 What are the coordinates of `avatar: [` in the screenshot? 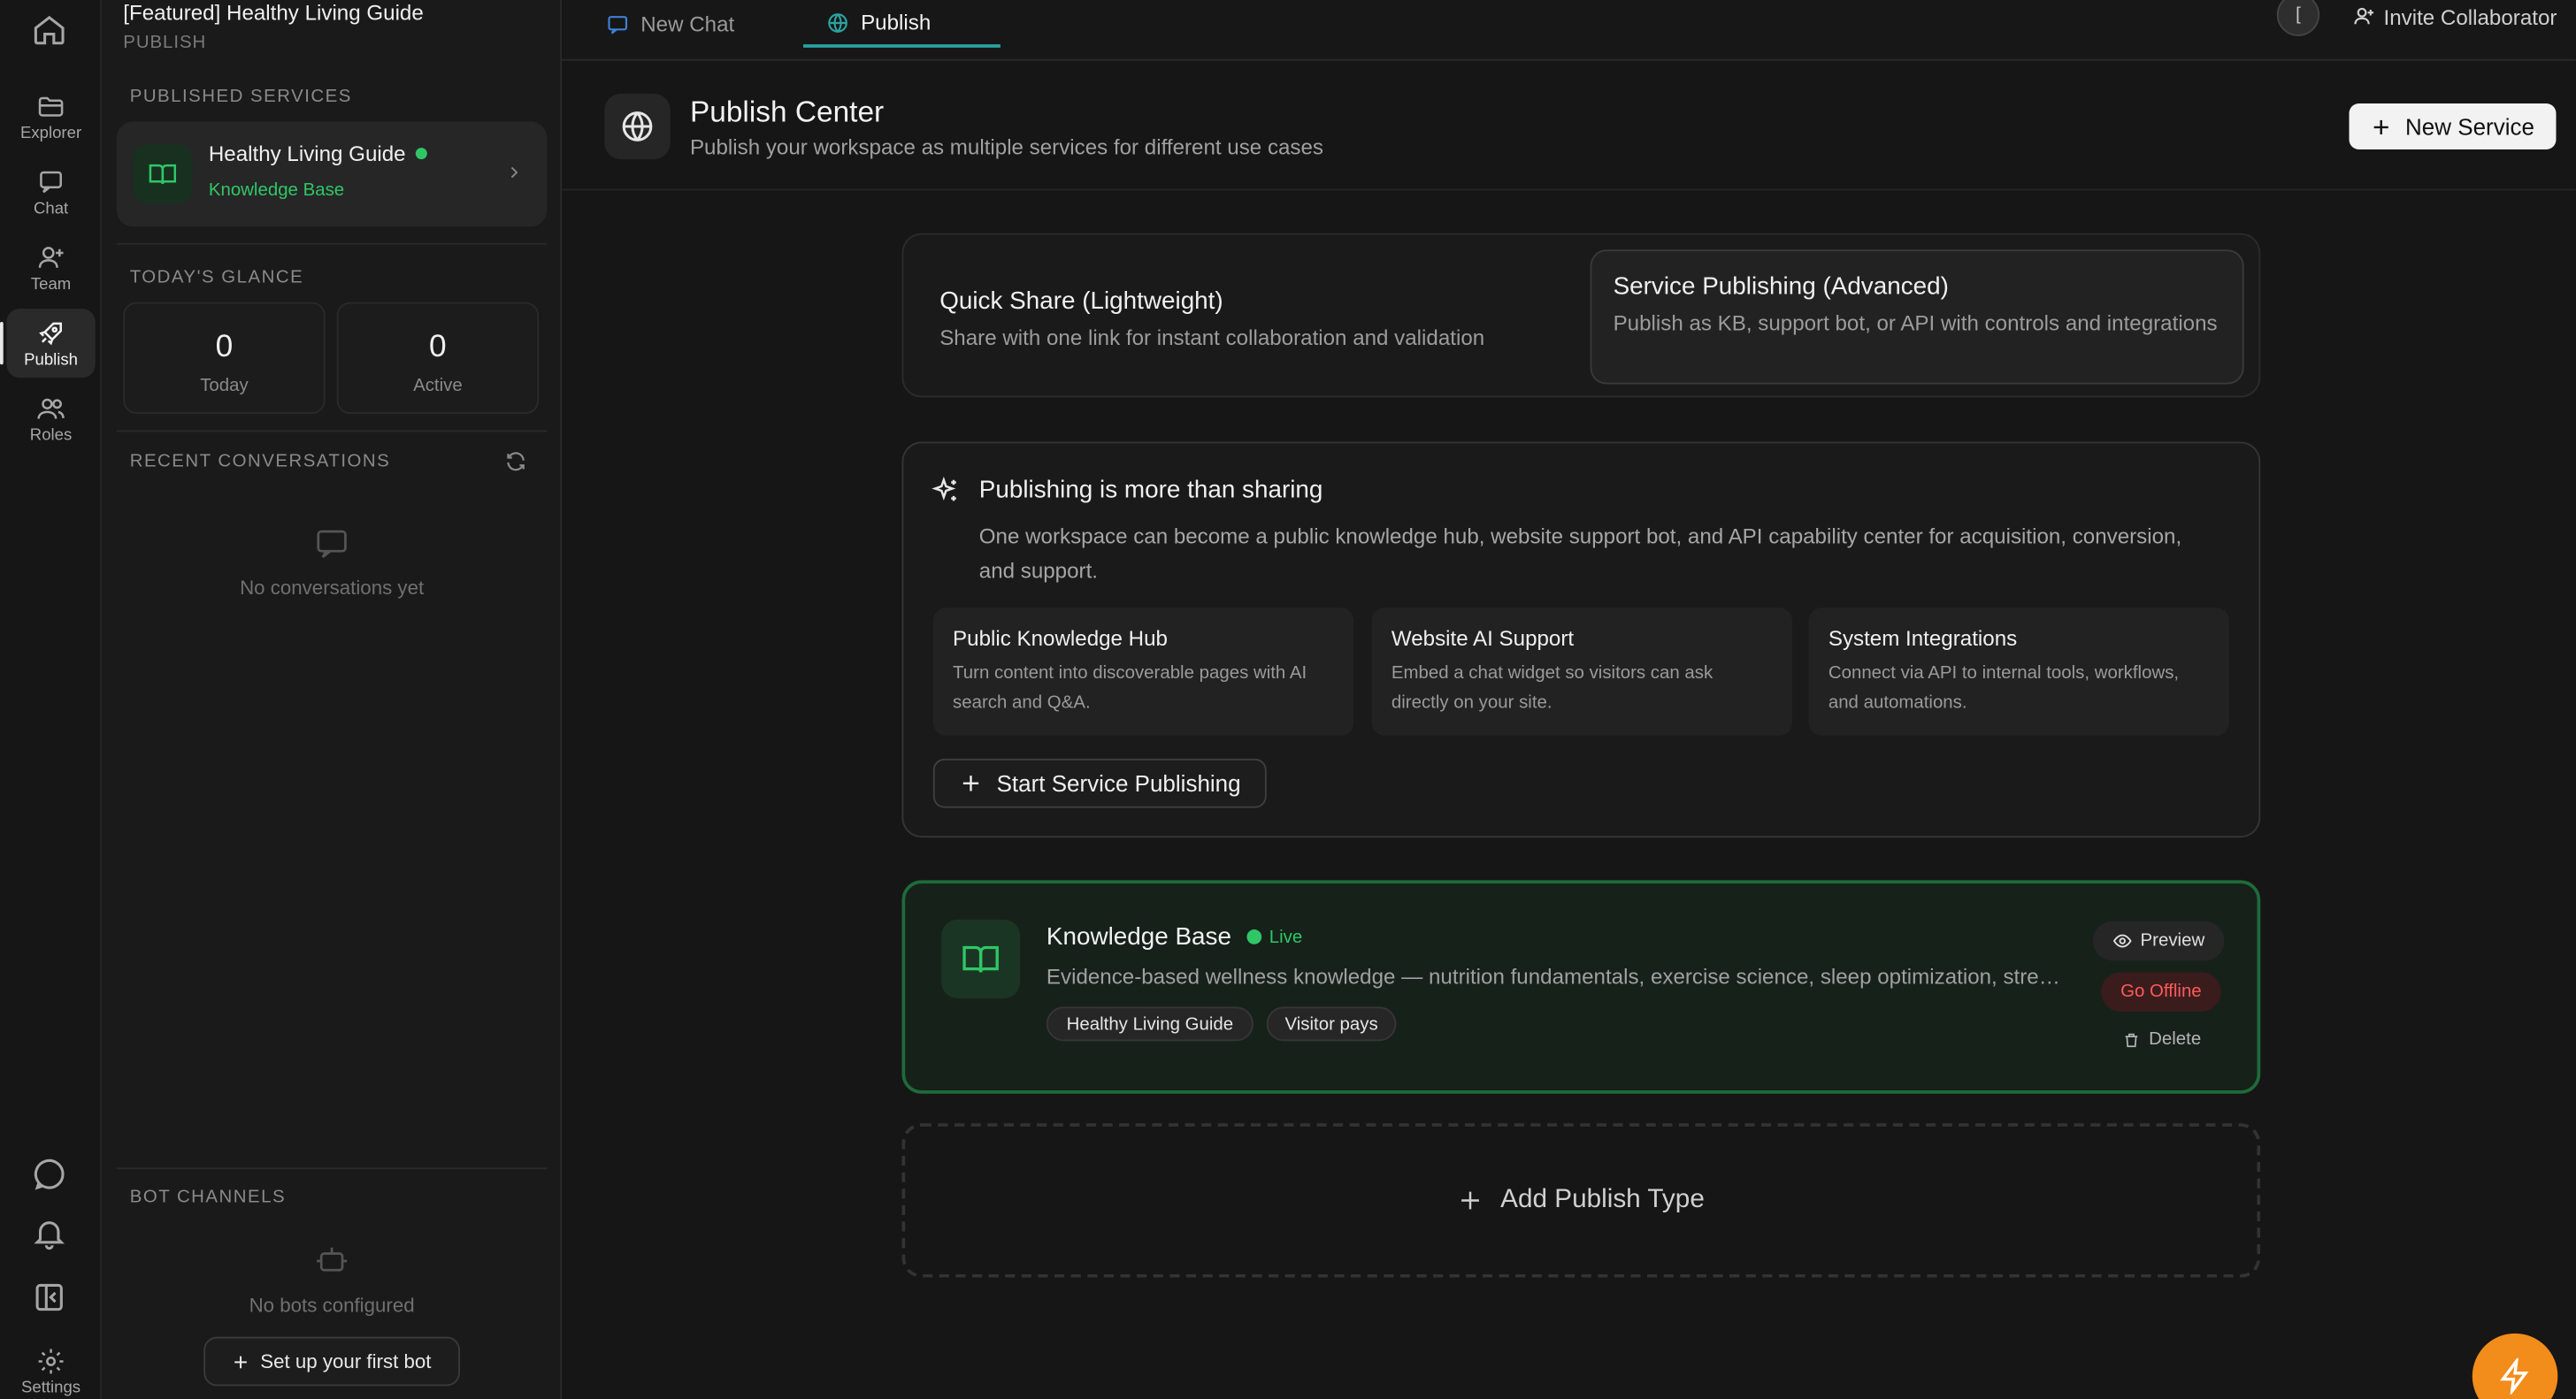 It's located at (2298, 18).